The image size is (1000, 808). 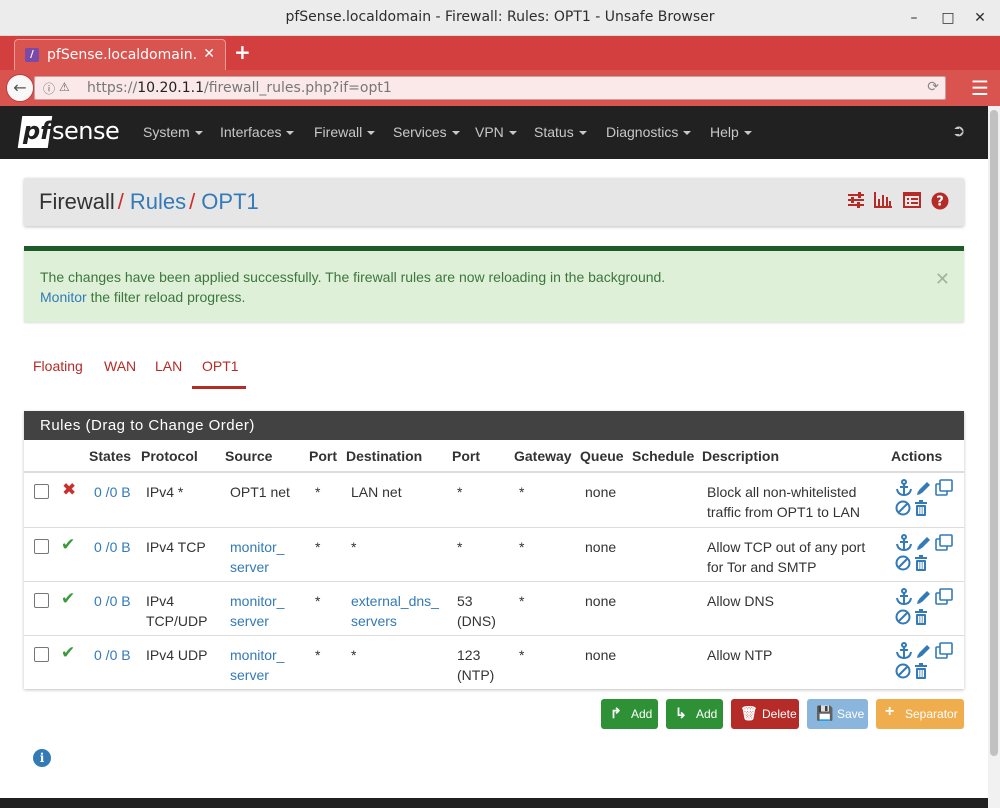 I want to click on page-scrollbar, so click(x=994, y=457).